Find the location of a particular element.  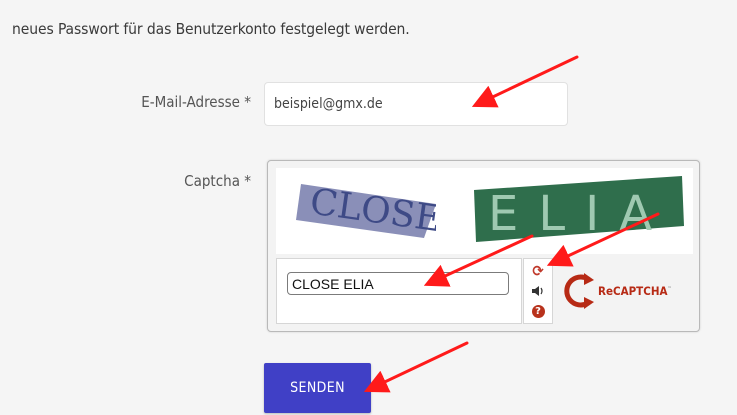

captcha-word-2: ELIA is located at coordinates (579, 209).